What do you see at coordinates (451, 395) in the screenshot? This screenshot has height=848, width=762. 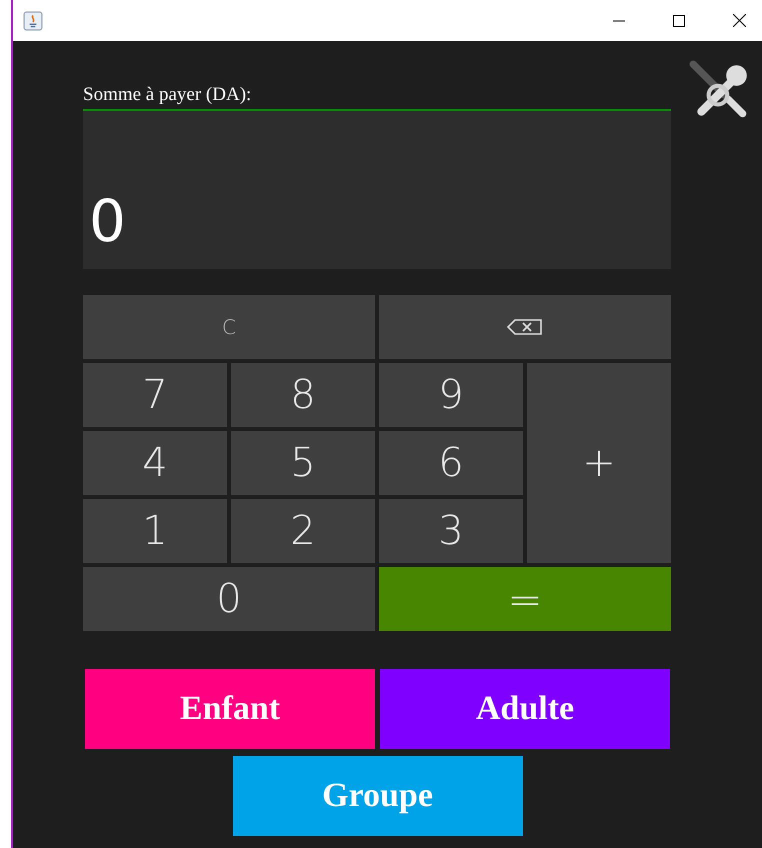 I see `key-button: 9` at bounding box center [451, 395].